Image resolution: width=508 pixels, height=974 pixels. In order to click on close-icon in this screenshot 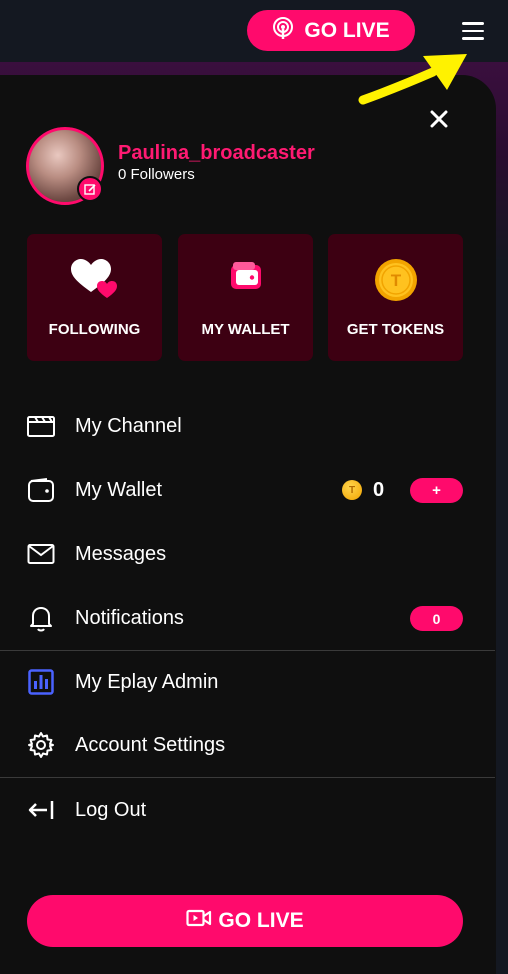, I will do `click(439, 119)`.